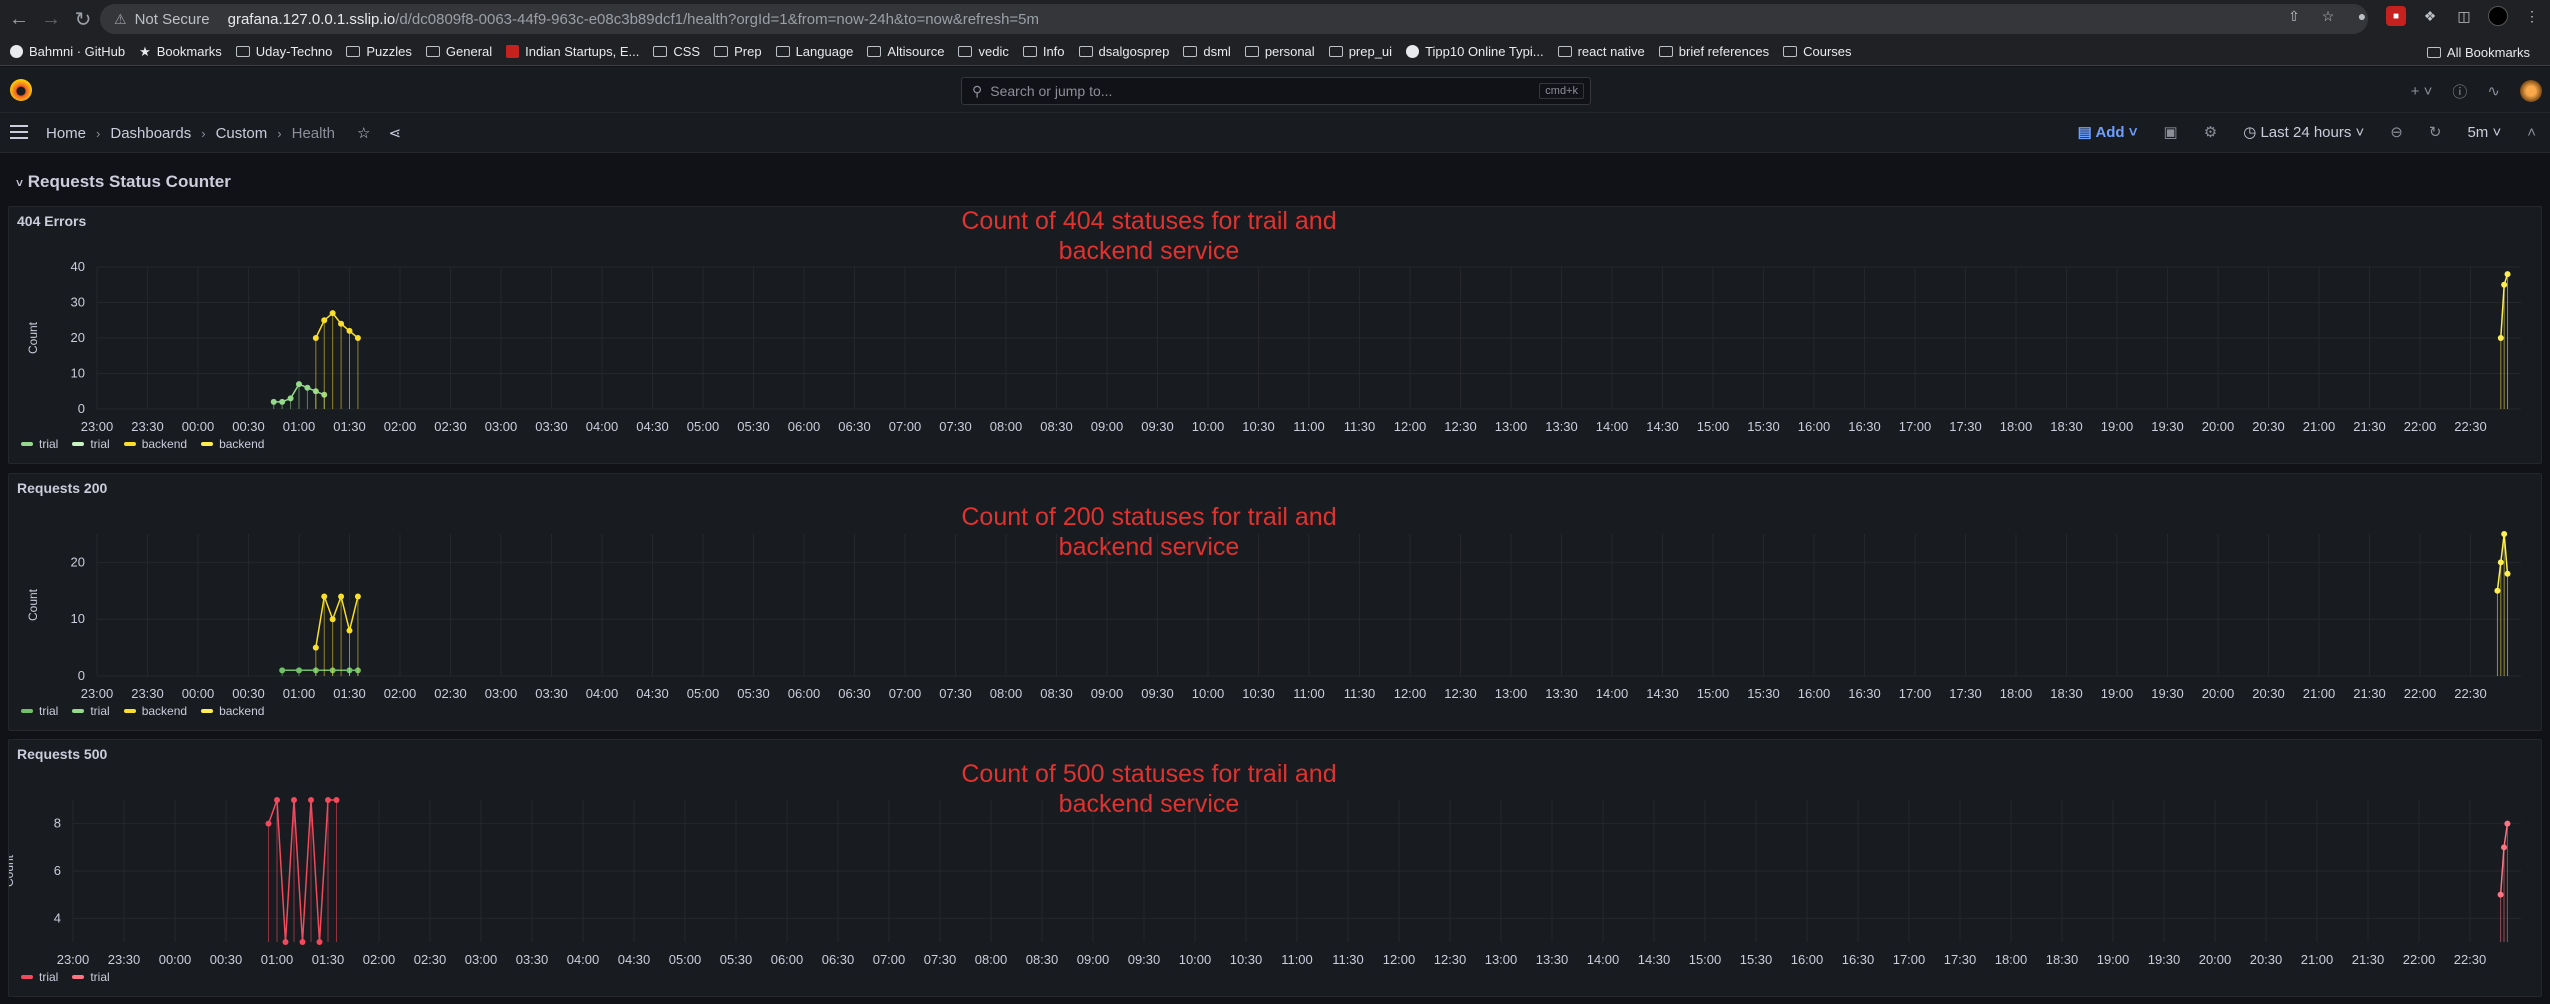  What do you see at coordinates (2430, 16) in the screenshot?
I see `puzzle-icon: ❖` at bounding box center [2430, 16].